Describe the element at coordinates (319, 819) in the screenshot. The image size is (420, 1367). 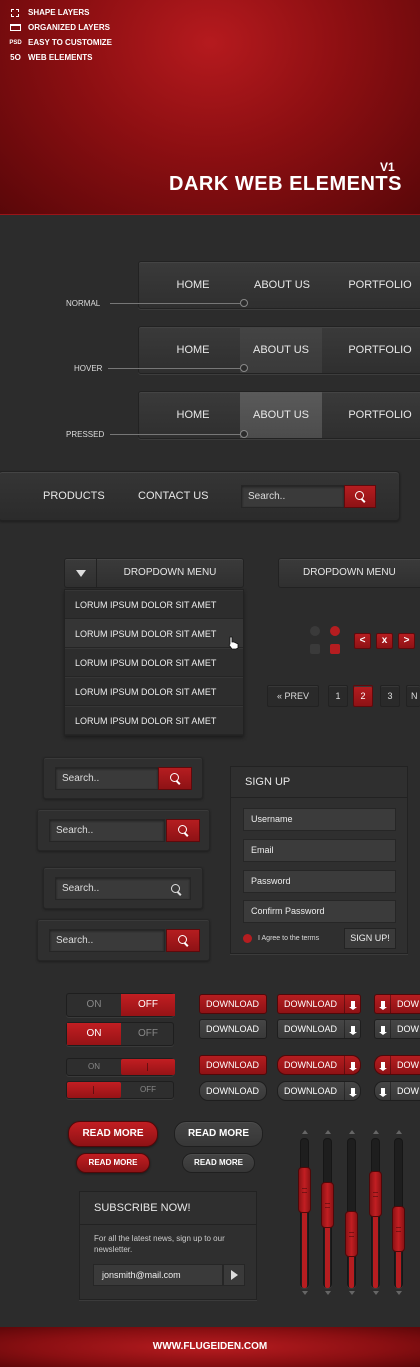
I see `username-field: Username` at that location.